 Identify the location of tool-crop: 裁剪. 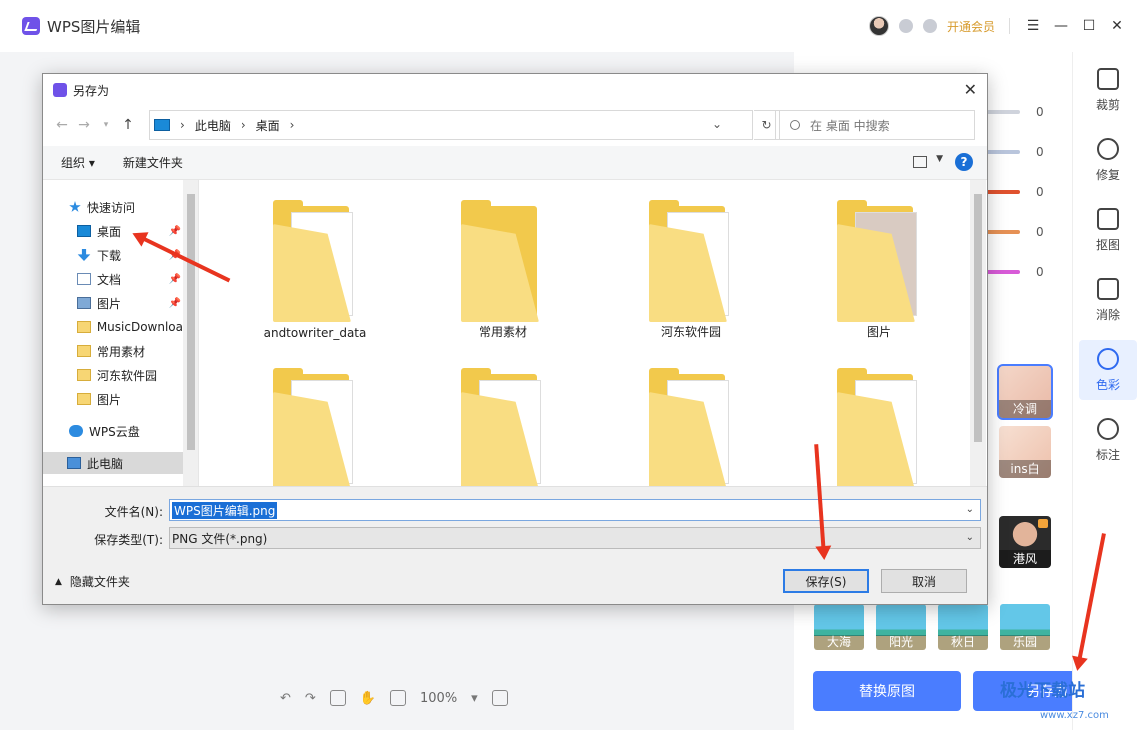
(1108, 90).